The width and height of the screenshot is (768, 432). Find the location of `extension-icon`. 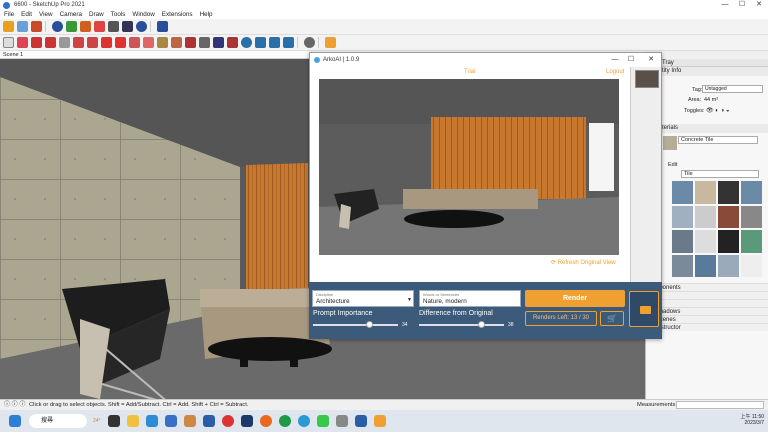

extension-icon is located at coordinates (288, 42).